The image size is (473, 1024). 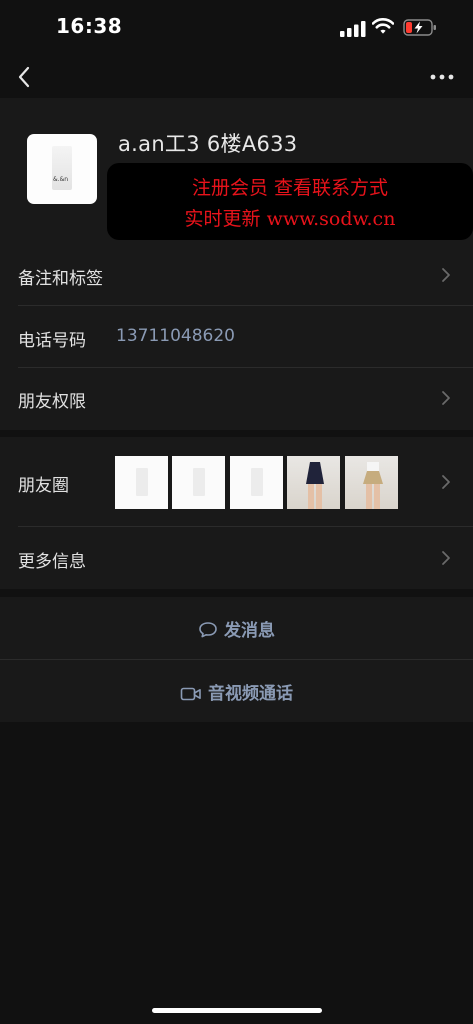 What do you see at coordinates (236, 337) in the screenshot?
I see `phone-row: 电话号码 13711048620` at bounding box center [236, 337].